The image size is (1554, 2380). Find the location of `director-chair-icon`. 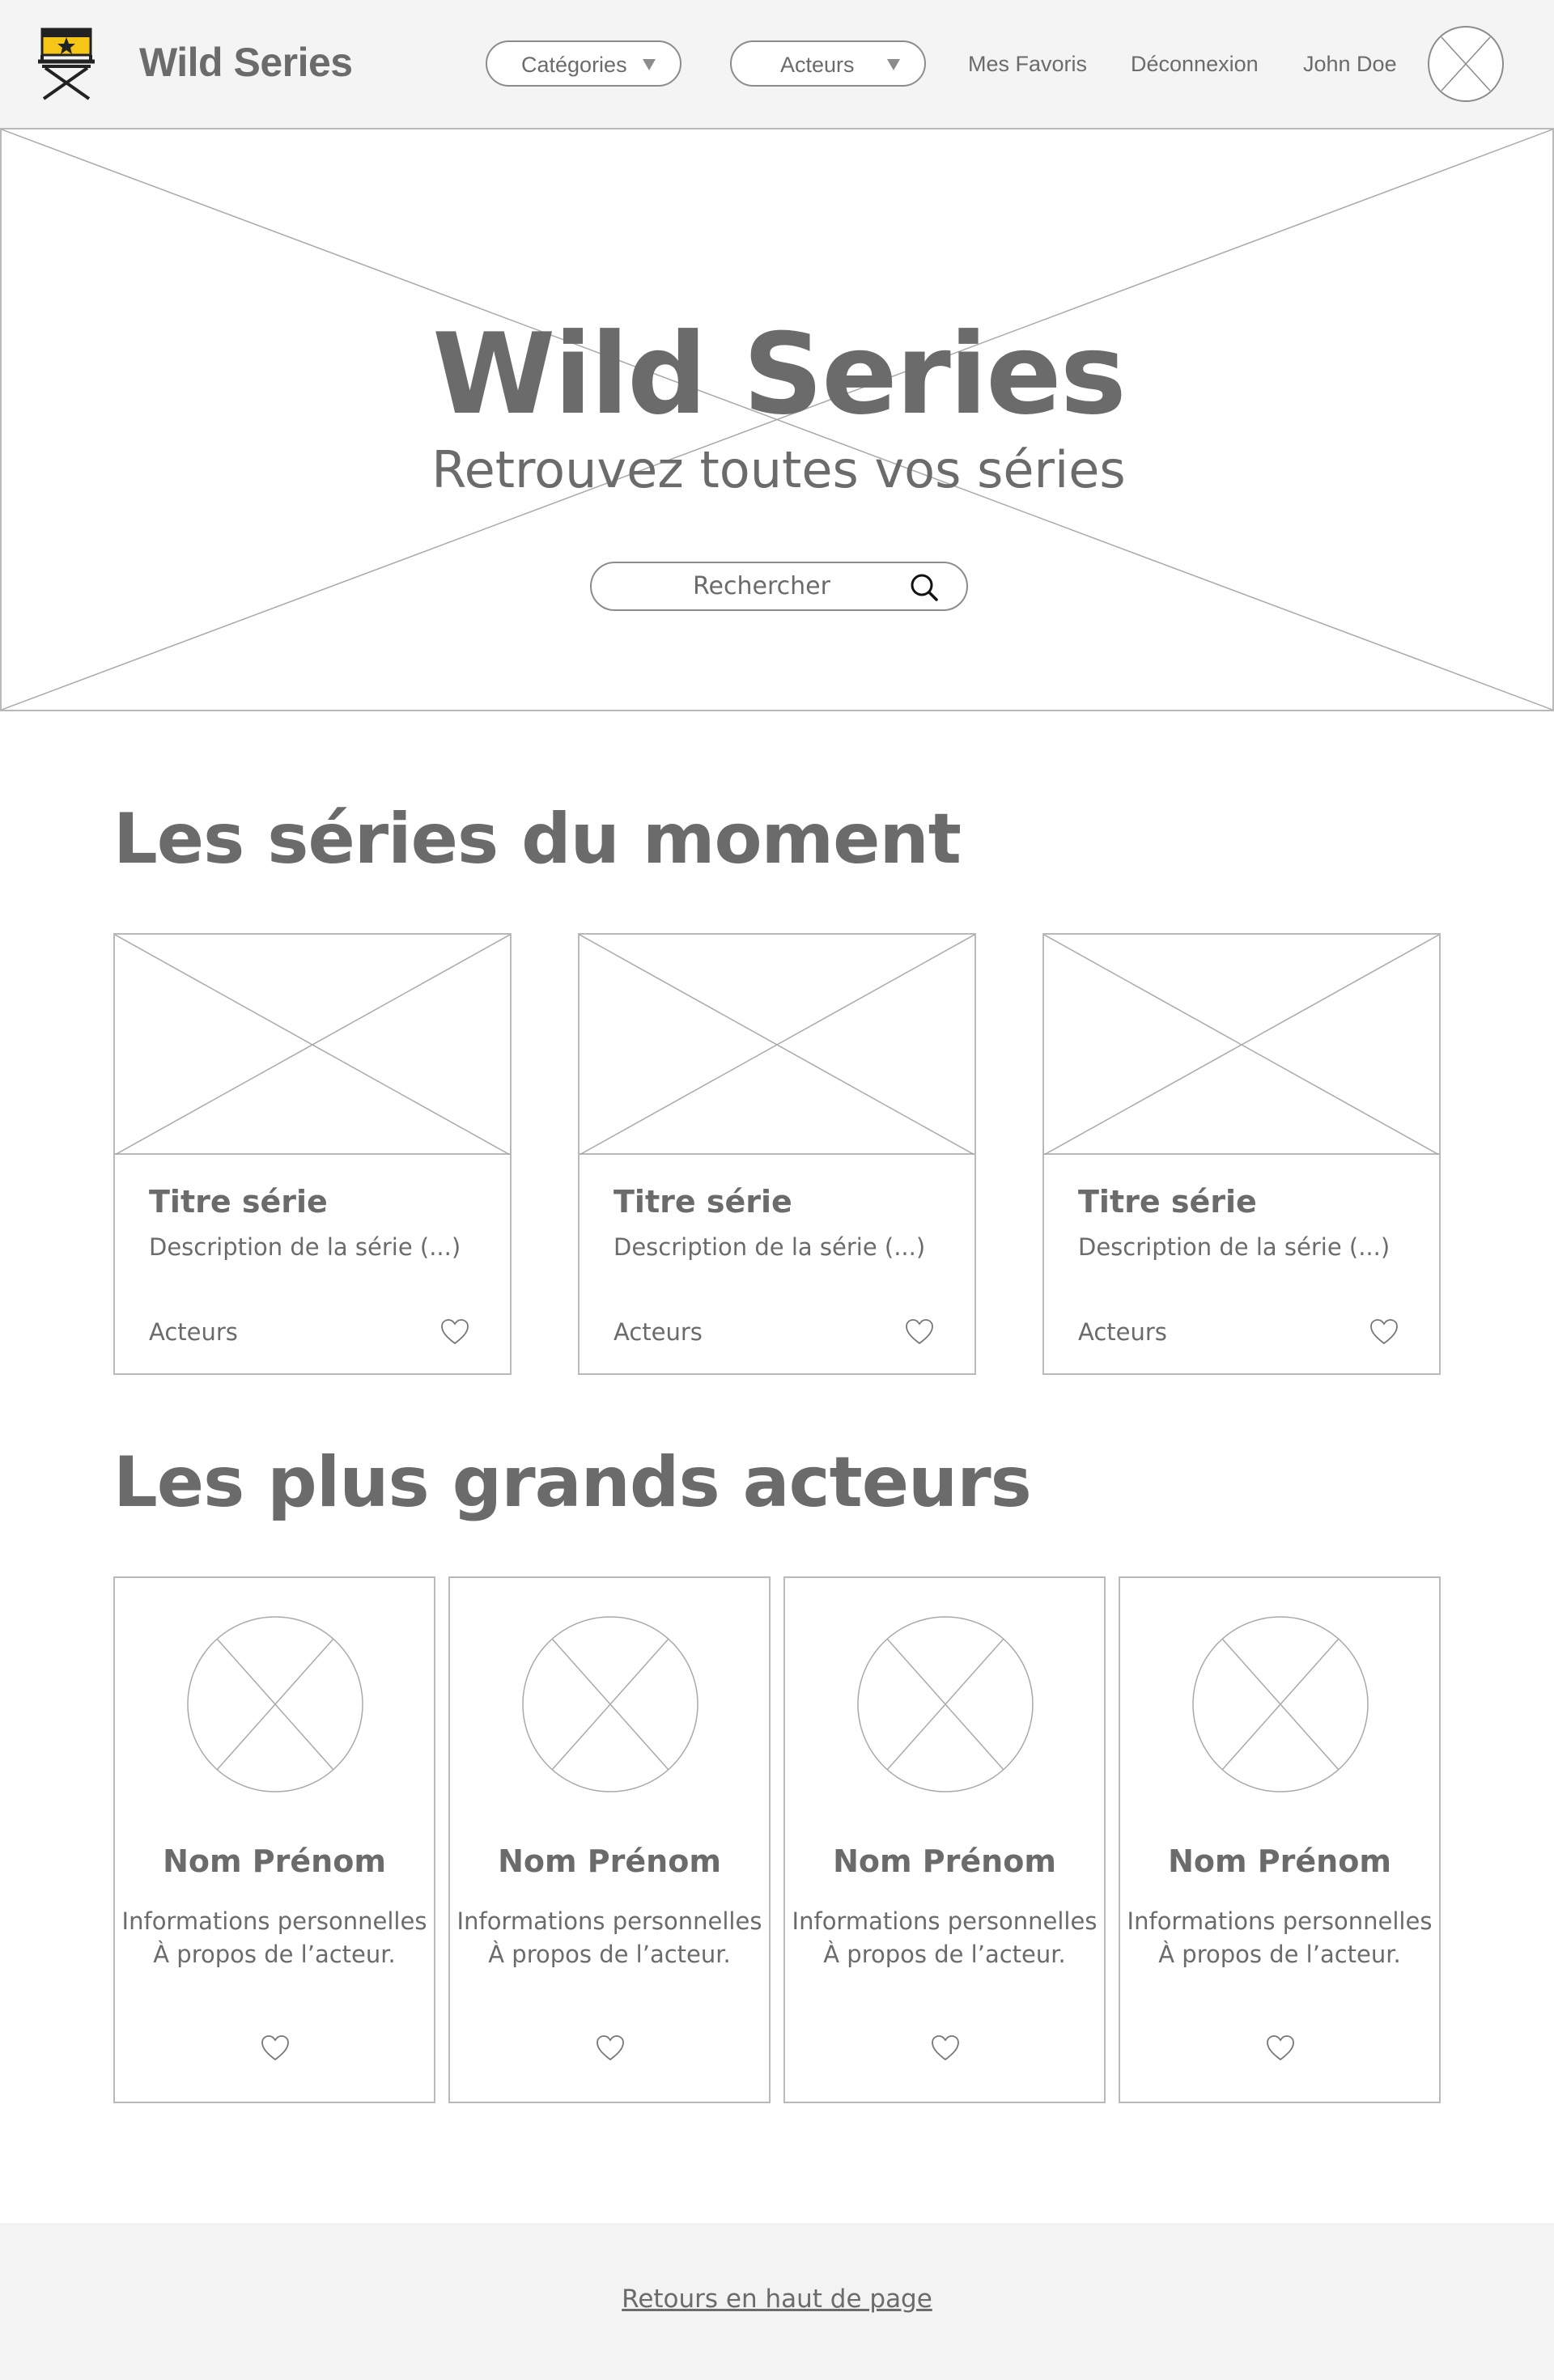

director-chair-icon is located at coordinates (66, 64).